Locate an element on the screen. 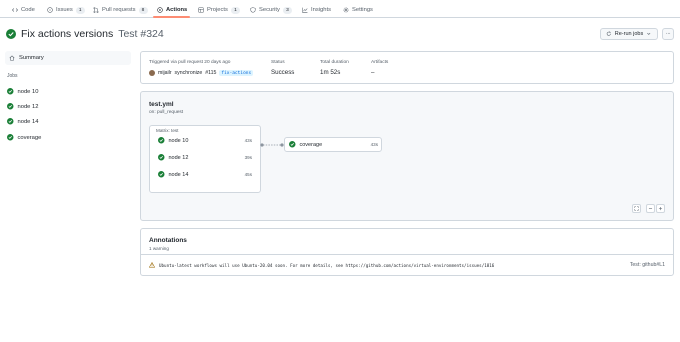 The height and width of the screenshot is (342, 680). plus-icon is located at coordinates (660, 208).